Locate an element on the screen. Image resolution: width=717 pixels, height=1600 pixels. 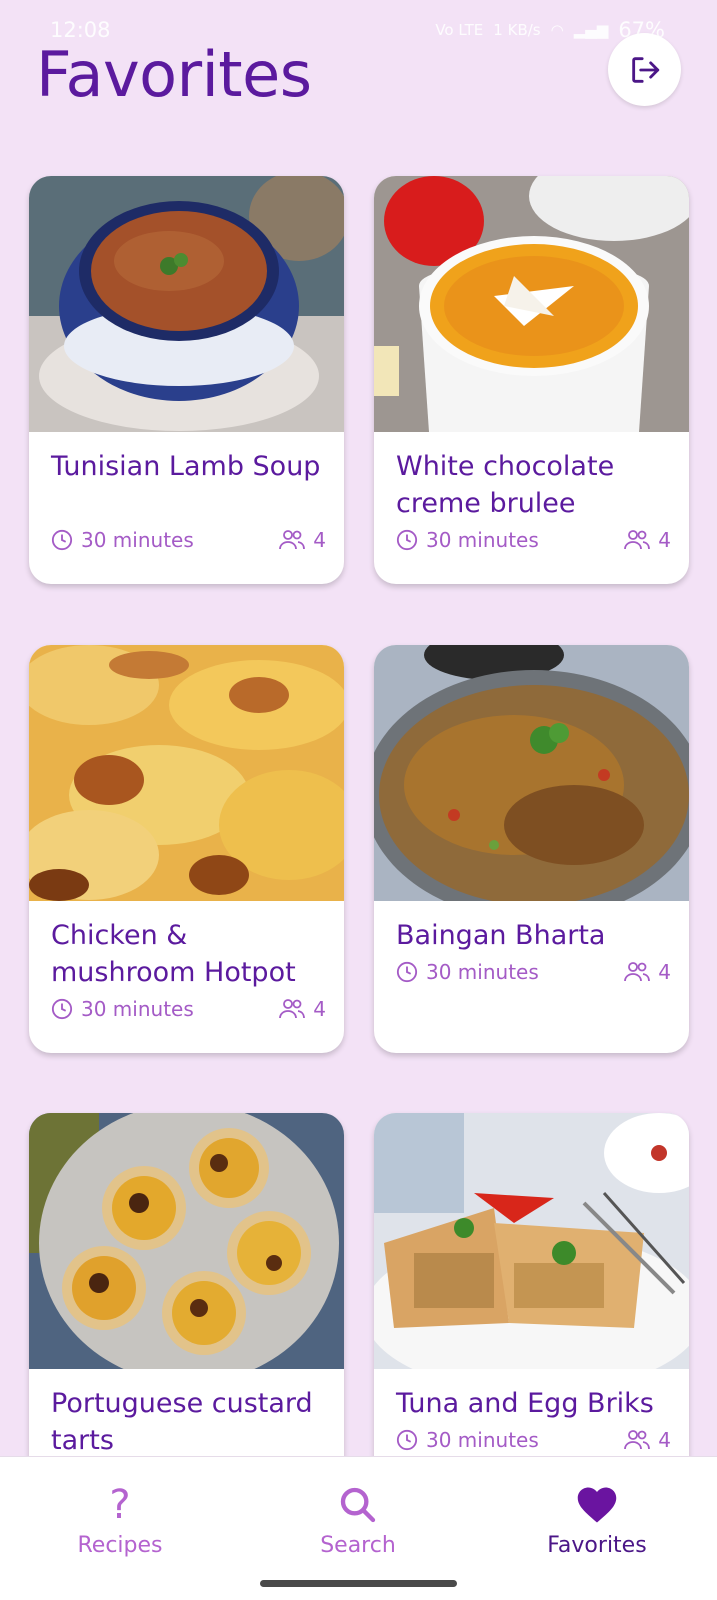
speed-label: 1 KB/s is located at coordinates (517, 30).